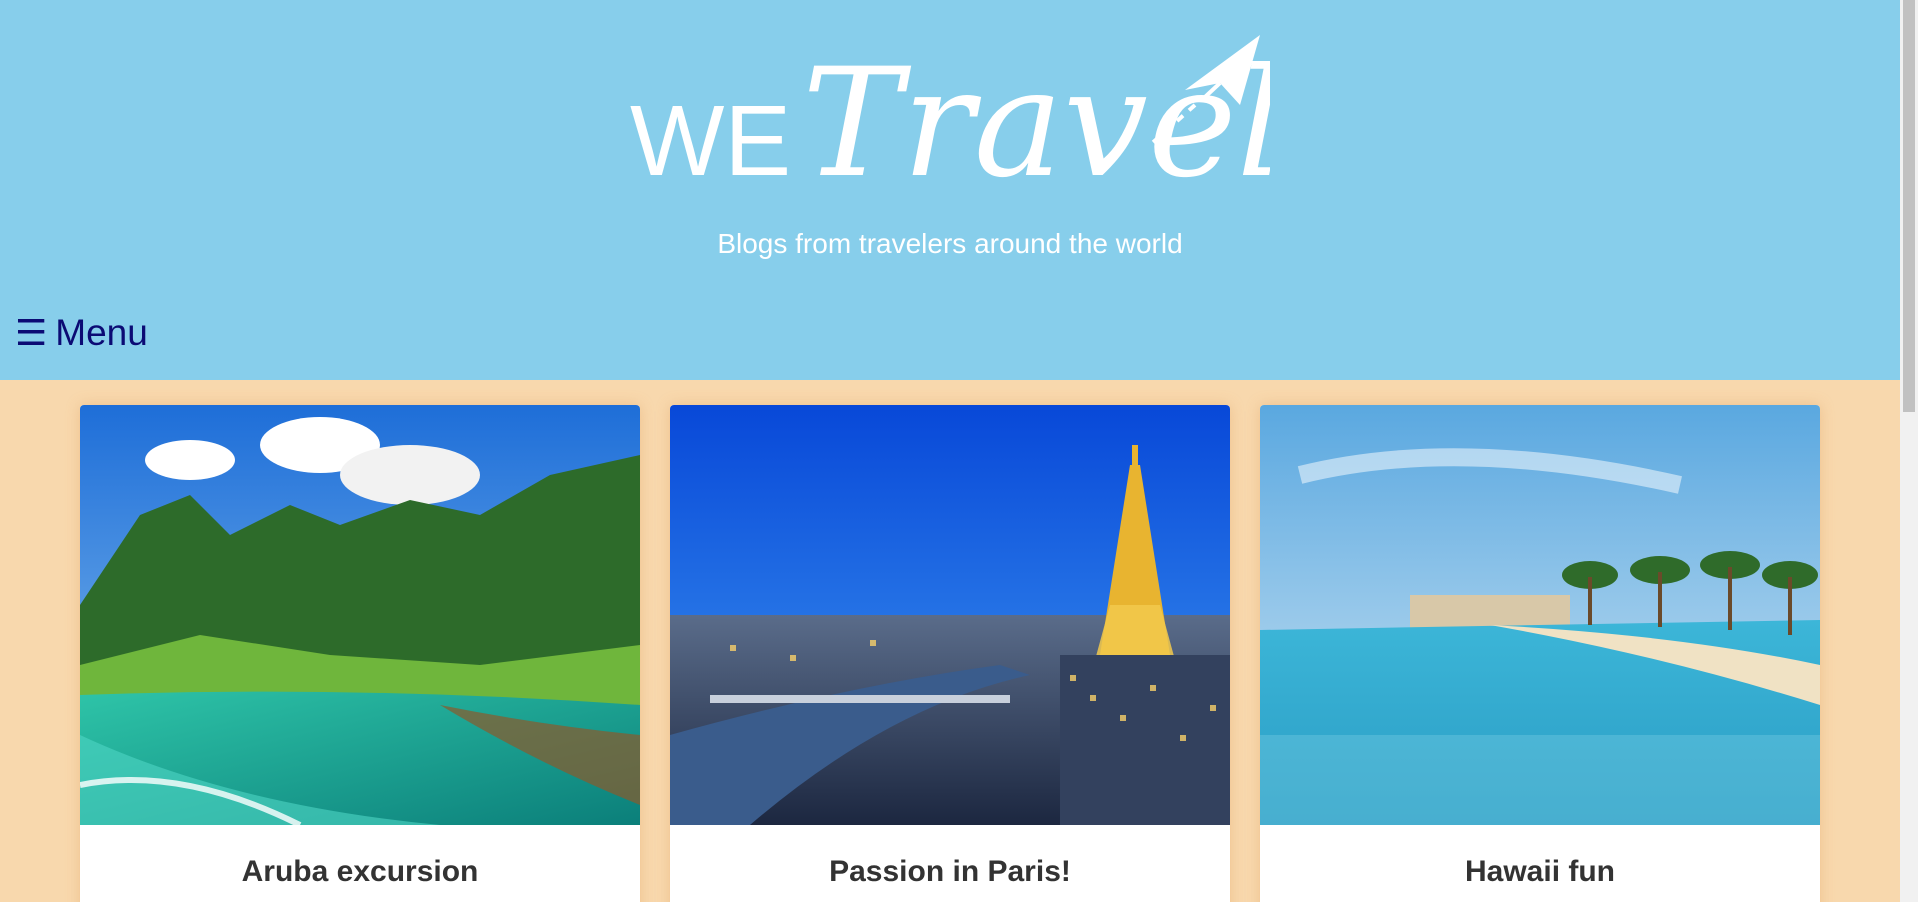 Image resolution: width=1918 pixels, height=902 pixels. I want to click on svg-text: WE, so click(710, 141).